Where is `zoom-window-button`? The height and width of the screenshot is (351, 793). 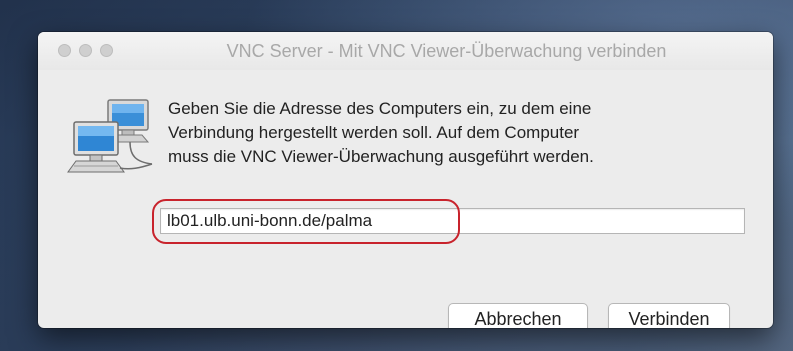
zoom-window-button is located at coordinates (106, 50).